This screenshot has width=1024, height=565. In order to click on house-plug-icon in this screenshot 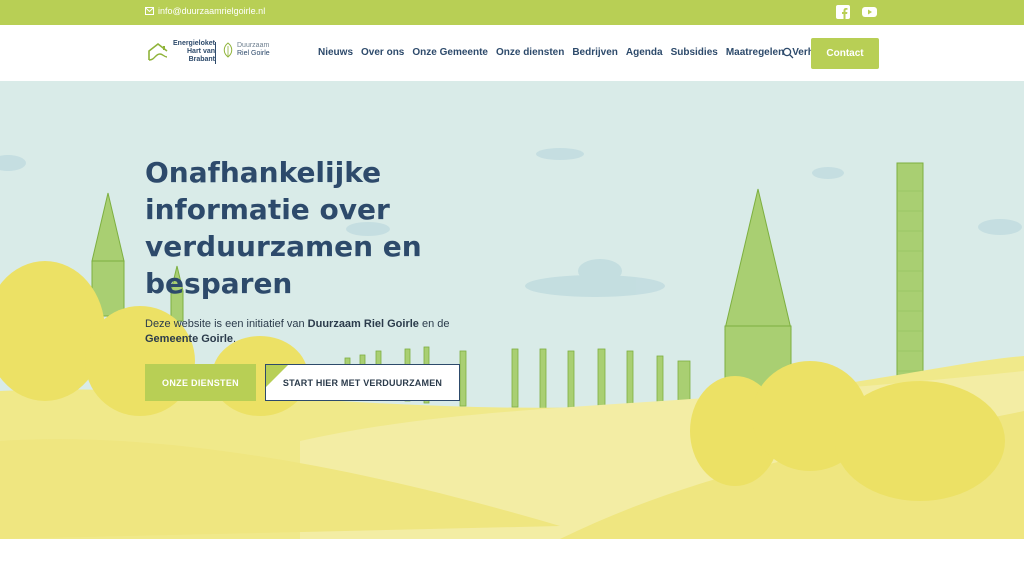, I will do `click(158, 51)`.